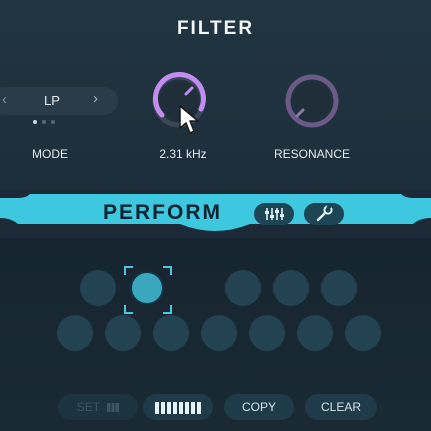  I want to click on copy-button: COPY, so click(259, 407).